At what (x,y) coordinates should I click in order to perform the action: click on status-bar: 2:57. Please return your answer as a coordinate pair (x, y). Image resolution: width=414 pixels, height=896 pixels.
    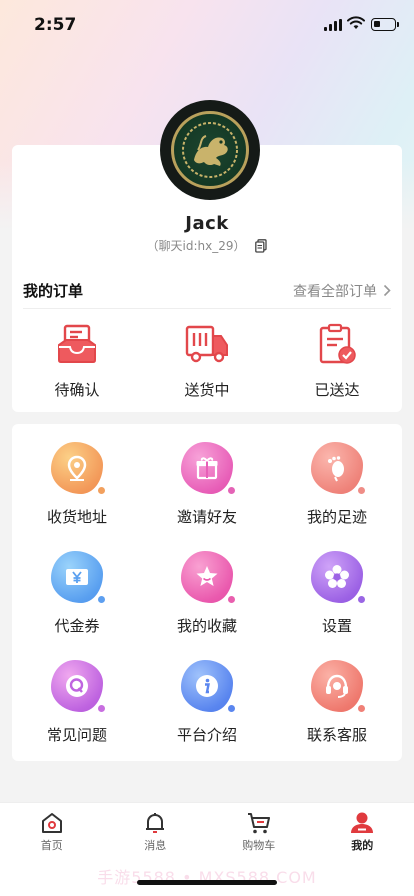
    Looking at the image, I should click on (207, 25).